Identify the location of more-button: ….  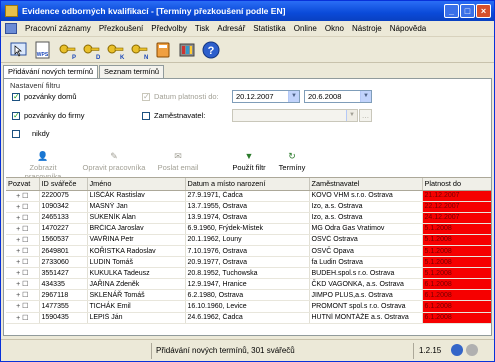
(365, 115).